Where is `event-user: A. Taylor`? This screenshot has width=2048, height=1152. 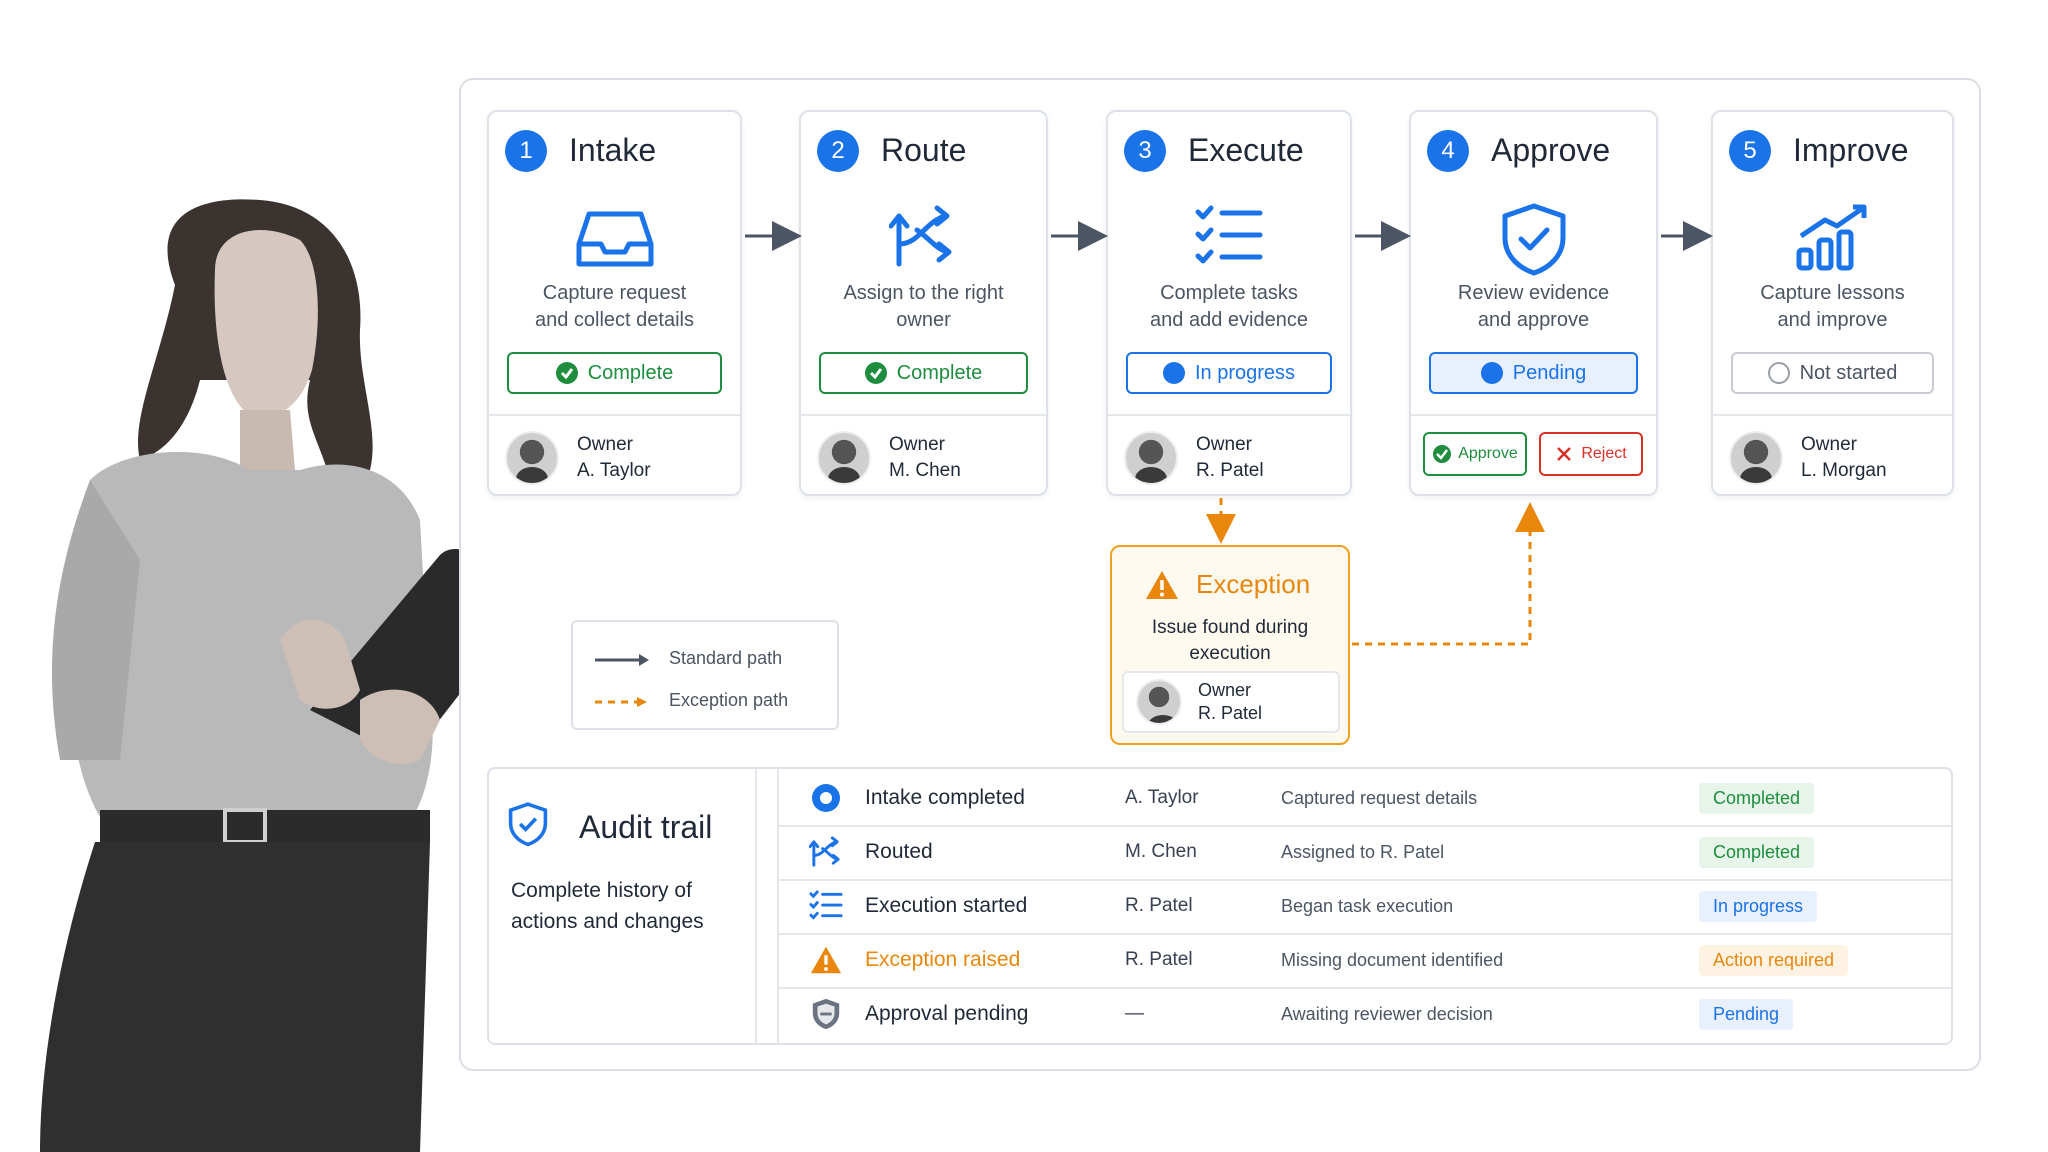
event-user: A. Taylor is located at coordinates (1162, 797).